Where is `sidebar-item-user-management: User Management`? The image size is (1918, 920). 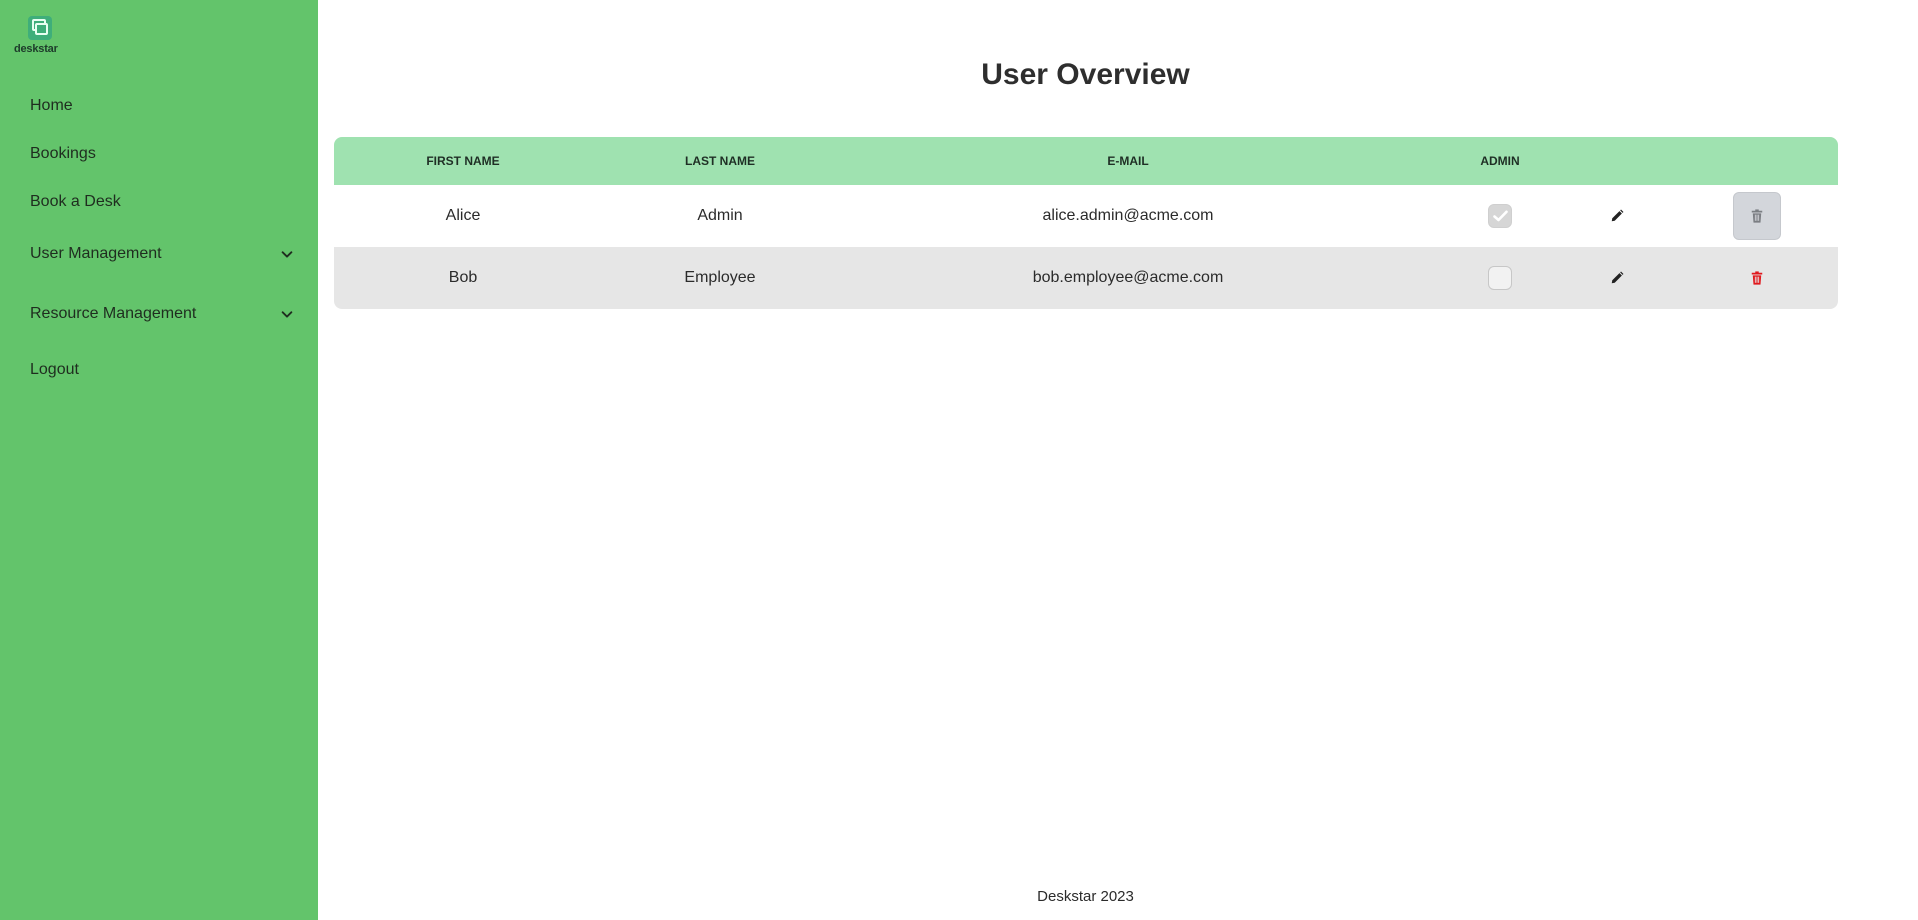
sidebar-item-user-management: User Management is located at coordinates (162, 254).